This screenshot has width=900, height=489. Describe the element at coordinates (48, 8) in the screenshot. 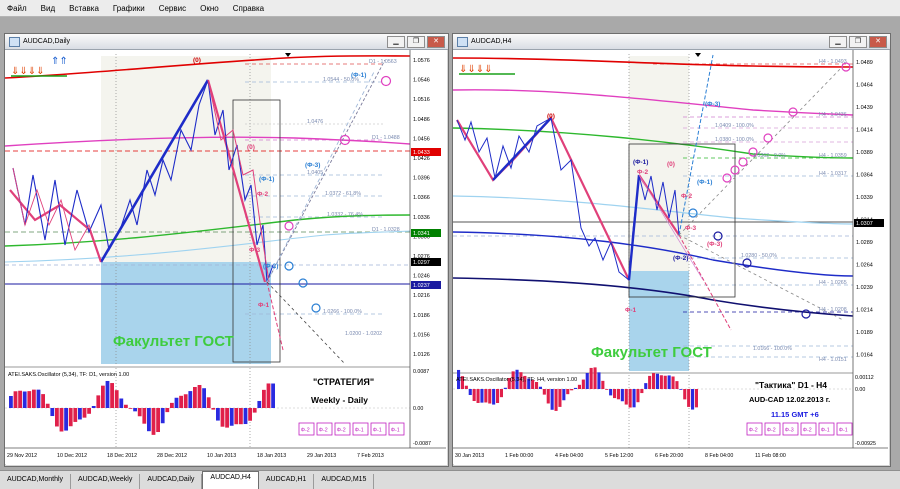

I see `menu-view: Вид` at that location.